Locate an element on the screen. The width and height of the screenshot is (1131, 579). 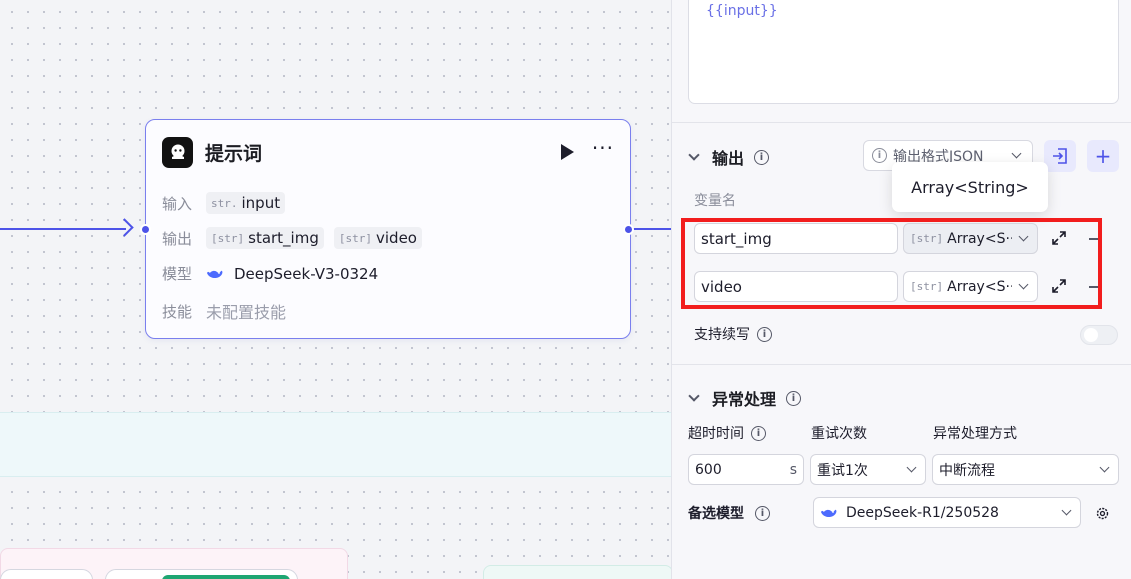
add-output-button: + is located at coordinates (1103, 156).